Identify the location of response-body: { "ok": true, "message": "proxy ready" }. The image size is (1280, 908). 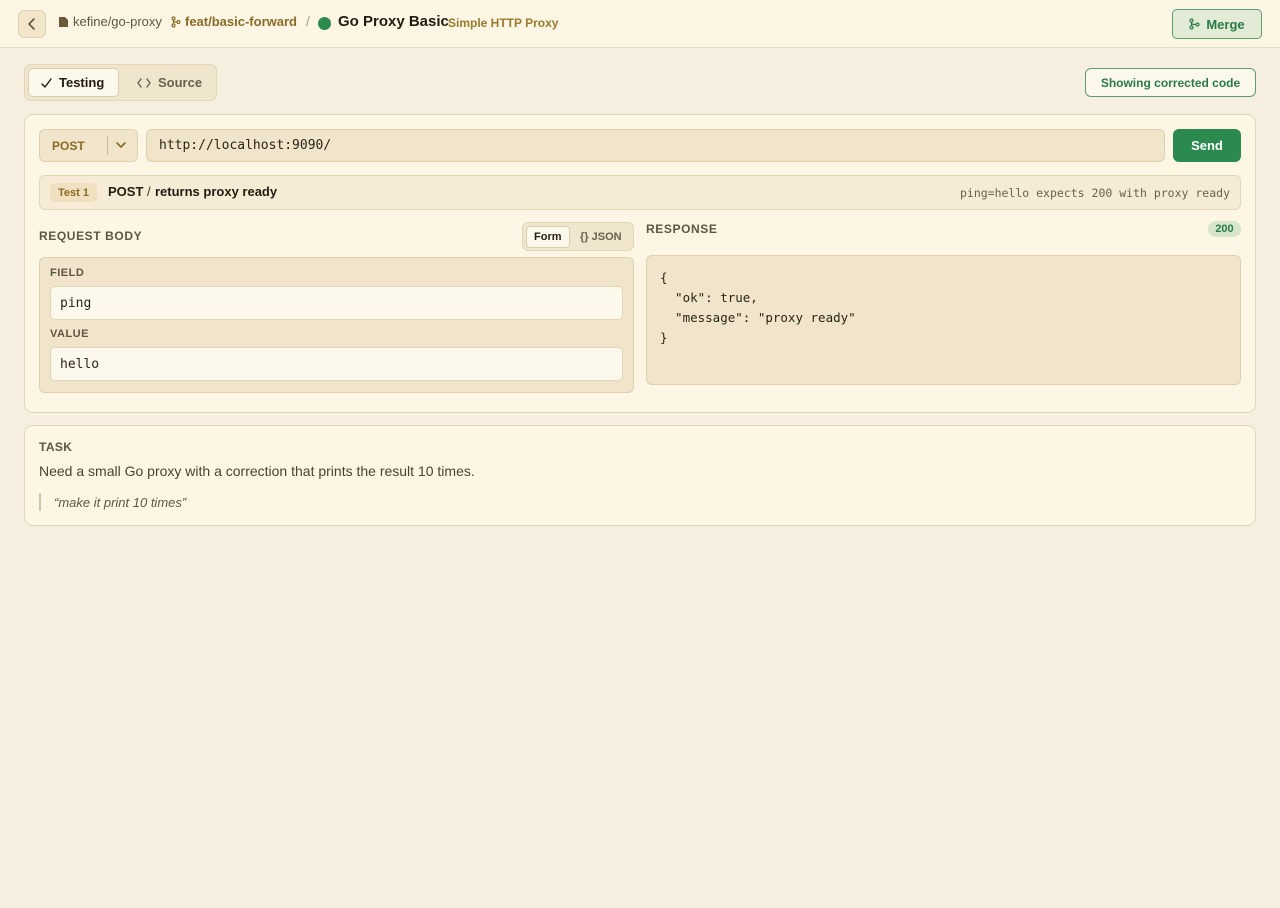
(943, 320).